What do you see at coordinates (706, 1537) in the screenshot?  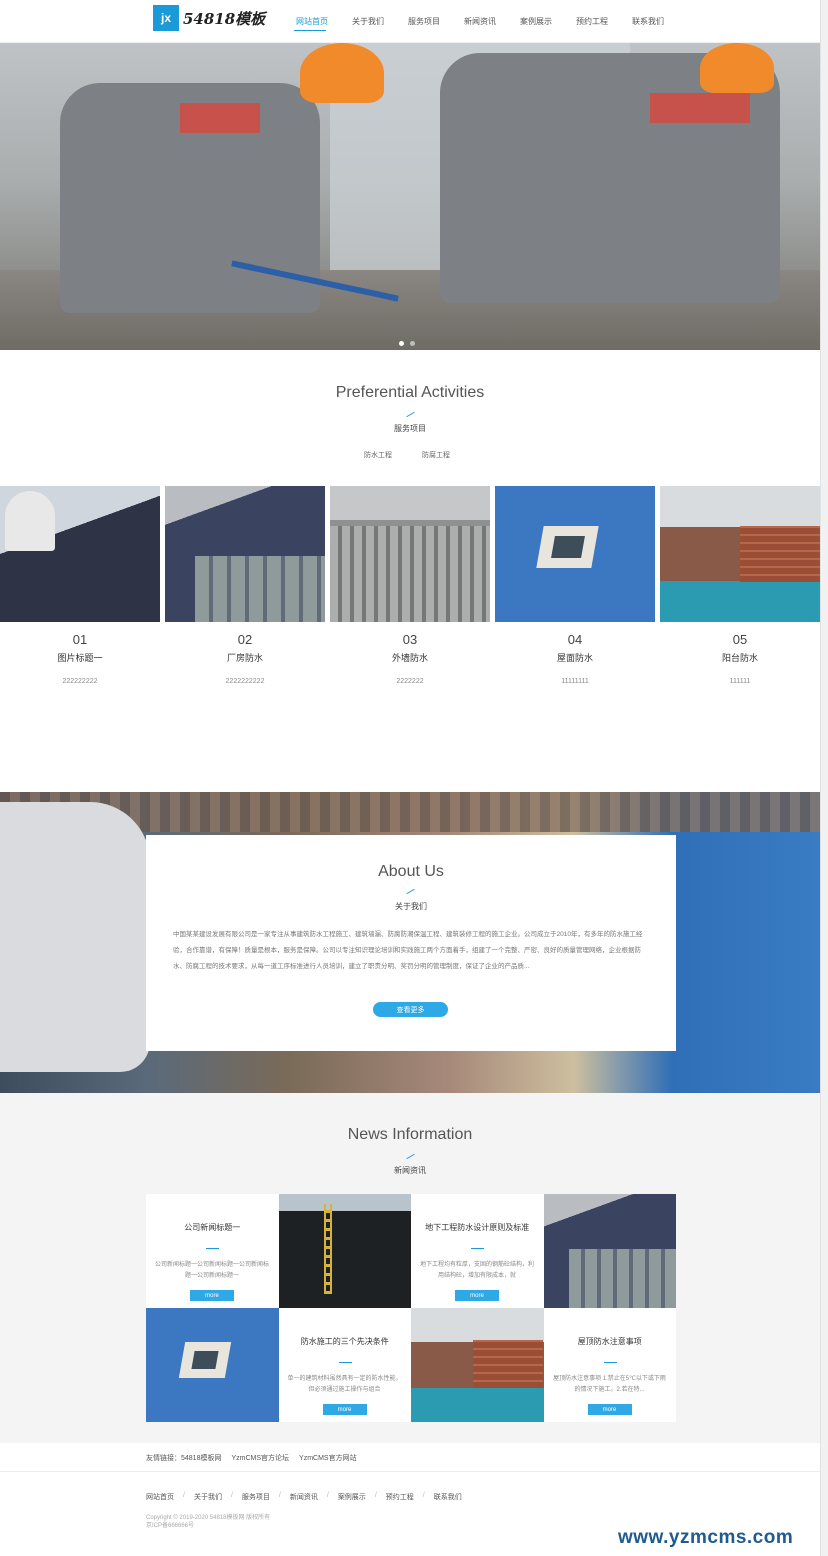 I see `site-watermark: www.yzmcms.com` at bounding box center [706, 1537].